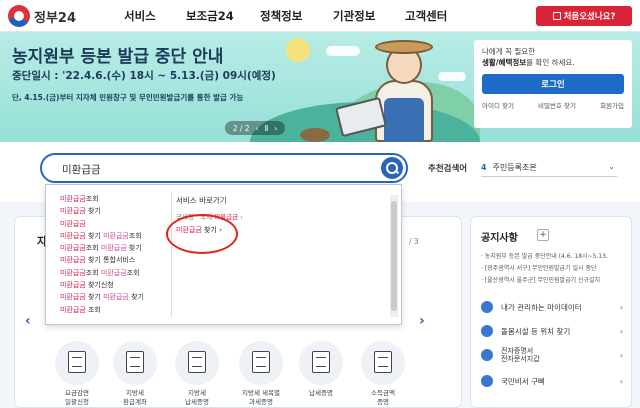  Describe the element at coordinates (499, 238) in the screenshot. I see `notice-title: 공지사항` at that location.